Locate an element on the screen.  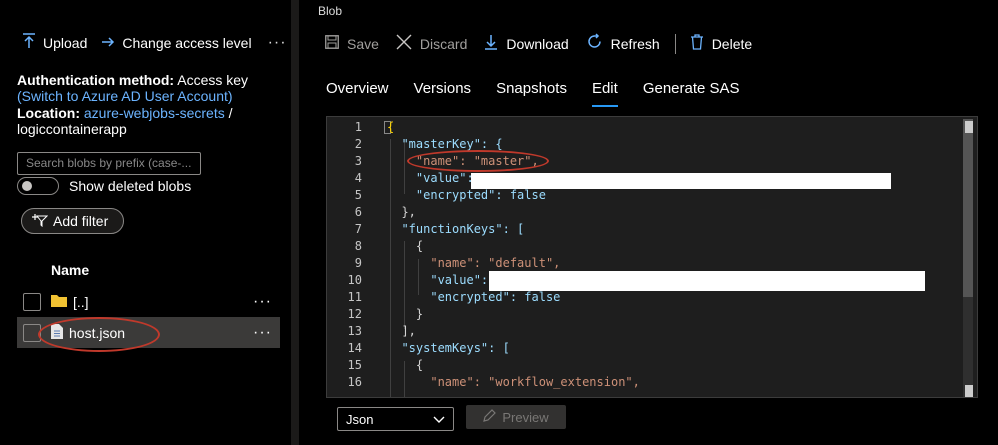
download-label: Download is located at coordinates (537, 44).